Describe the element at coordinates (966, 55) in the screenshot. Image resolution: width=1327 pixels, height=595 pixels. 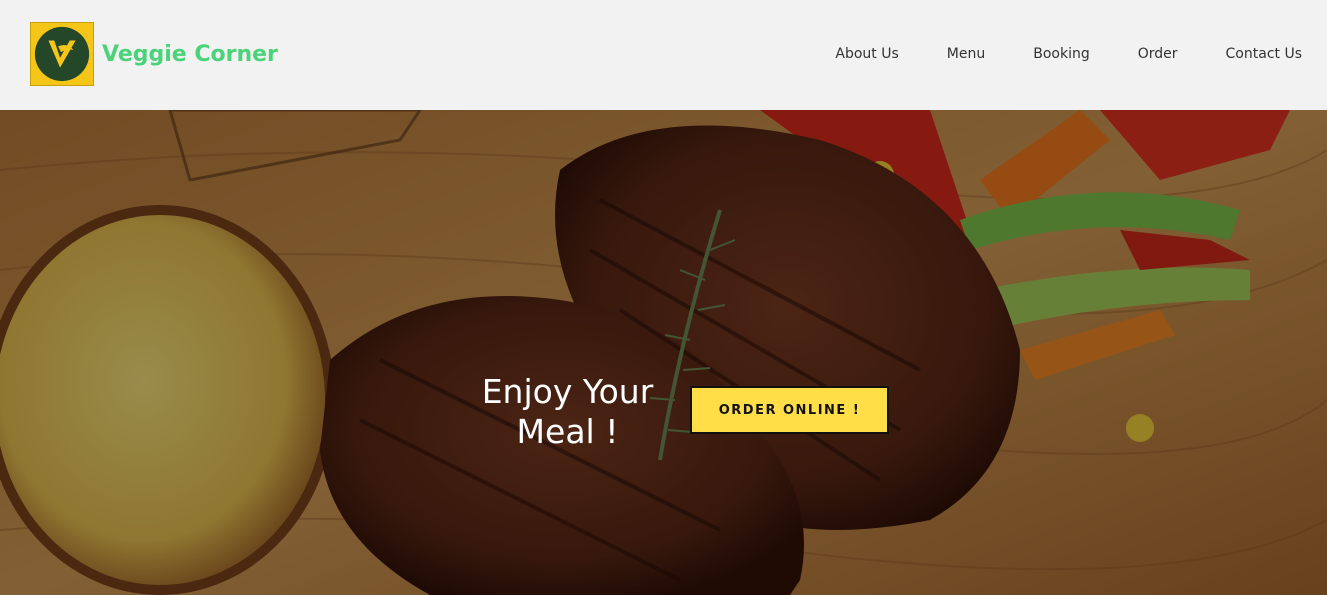
I see `nav-menu: Menu` at that location.